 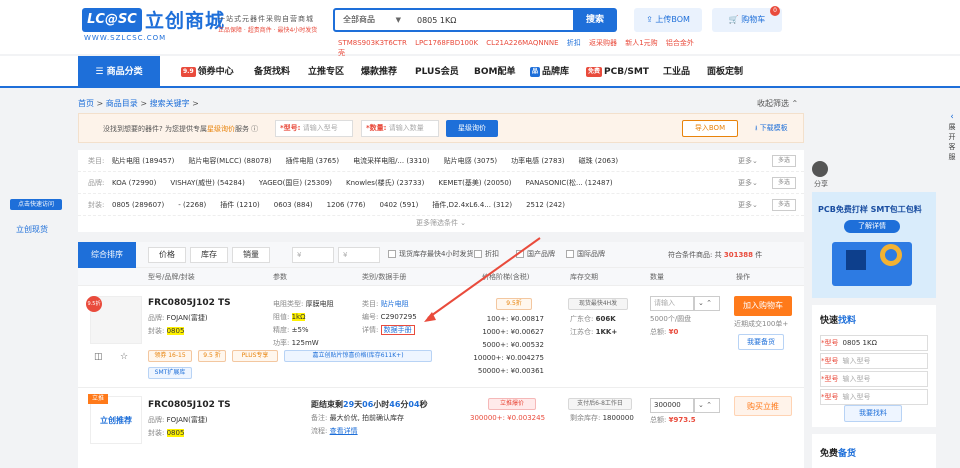 What do you see at coordinates (397, 330) in the screenshot?
I see `datasheet-link: 数据手册` at bounding box center [397, 330].